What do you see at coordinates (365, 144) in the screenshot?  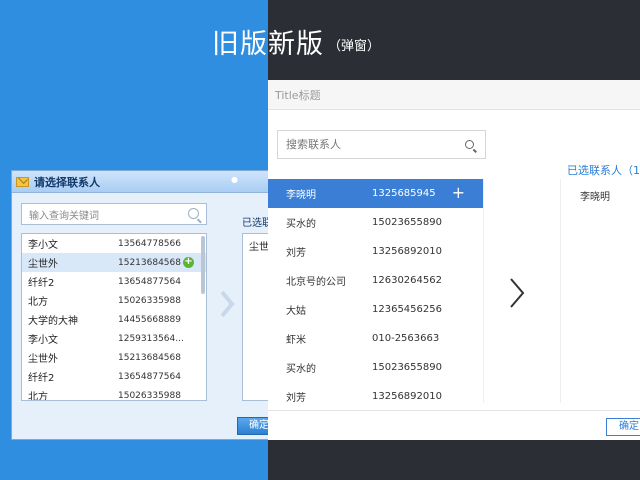 I see `new-search-input` at bounding box center [365, 144].